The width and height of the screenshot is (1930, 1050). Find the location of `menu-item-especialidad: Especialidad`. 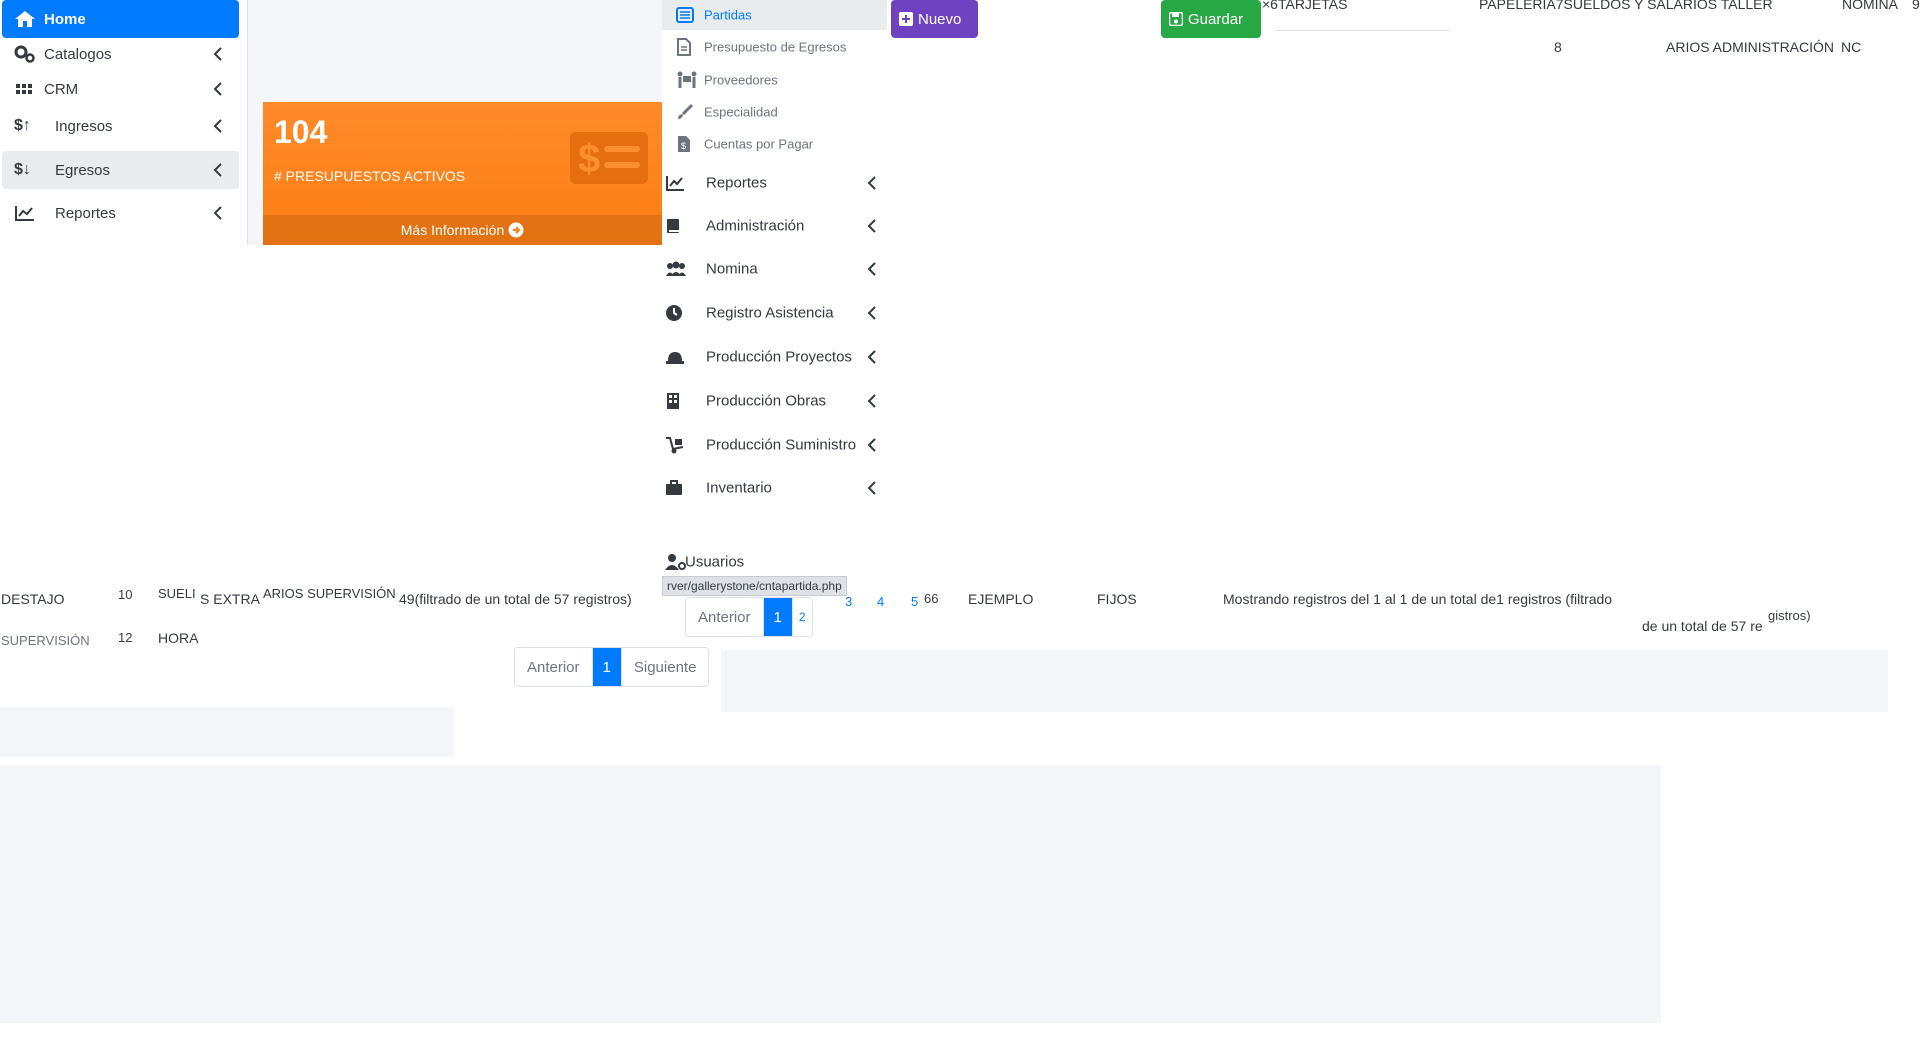

menu-item-especialidad: Especialidad is located at coordinates (774, 112).